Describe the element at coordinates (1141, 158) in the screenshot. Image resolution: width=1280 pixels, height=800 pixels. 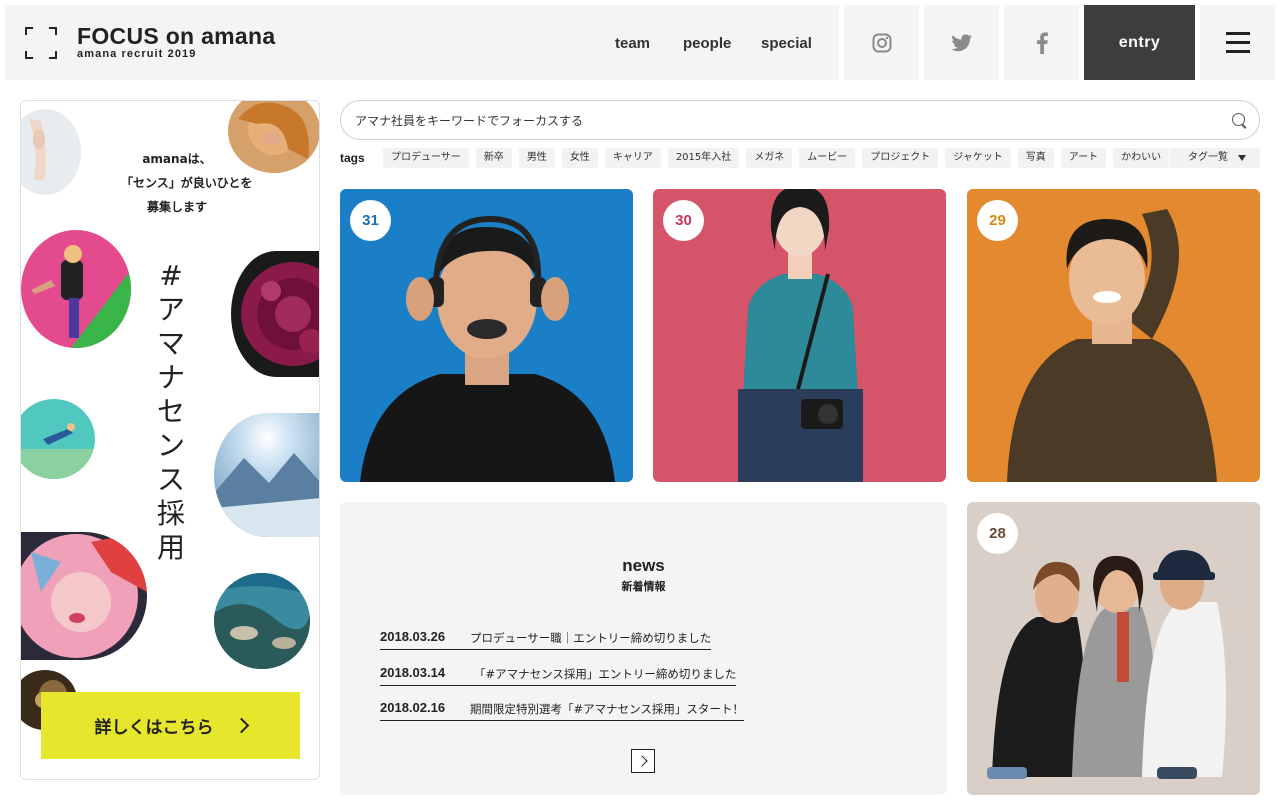
I see `tag-item: かわいい` at that location.